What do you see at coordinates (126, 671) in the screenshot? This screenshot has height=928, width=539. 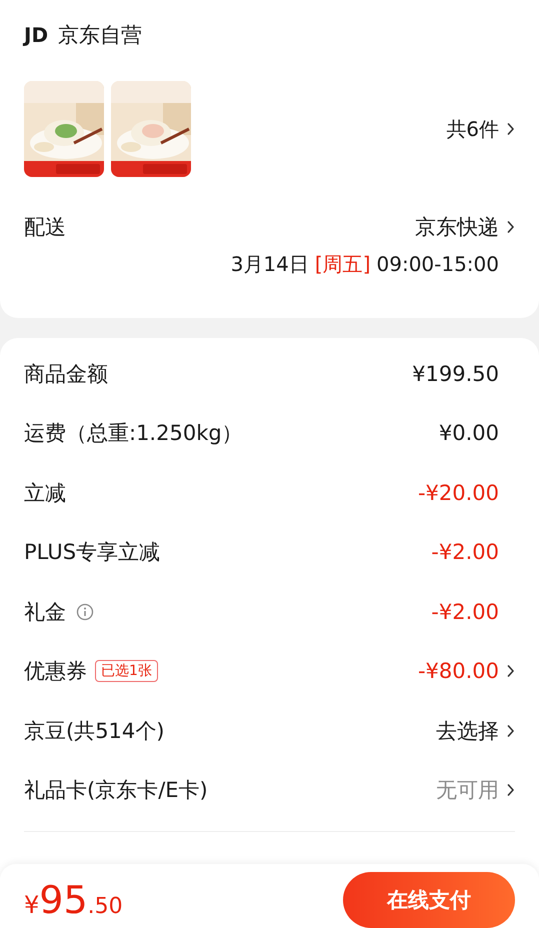 I see `selected-coupon-badge: 已选1张` at bounding box center [126, 671].